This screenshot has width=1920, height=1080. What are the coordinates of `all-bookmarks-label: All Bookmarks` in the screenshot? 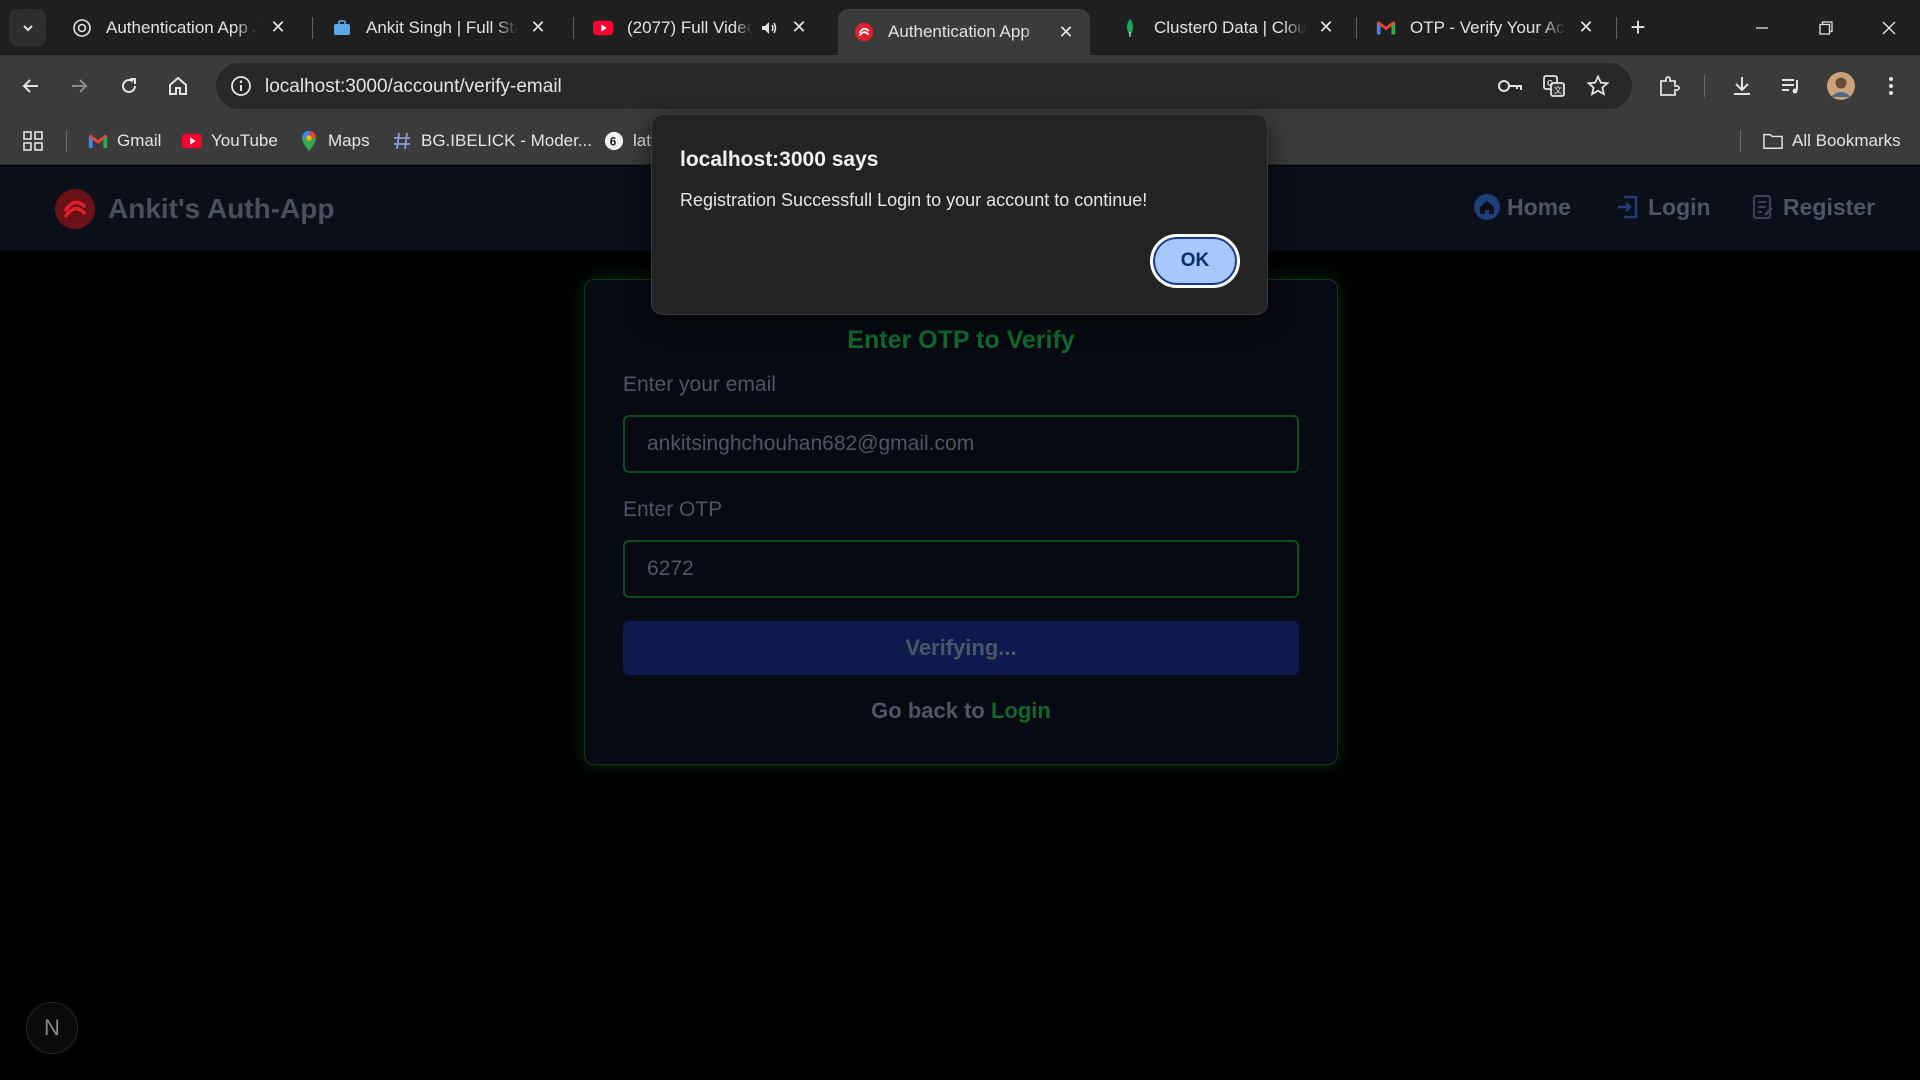 It's located at (1846, 140).